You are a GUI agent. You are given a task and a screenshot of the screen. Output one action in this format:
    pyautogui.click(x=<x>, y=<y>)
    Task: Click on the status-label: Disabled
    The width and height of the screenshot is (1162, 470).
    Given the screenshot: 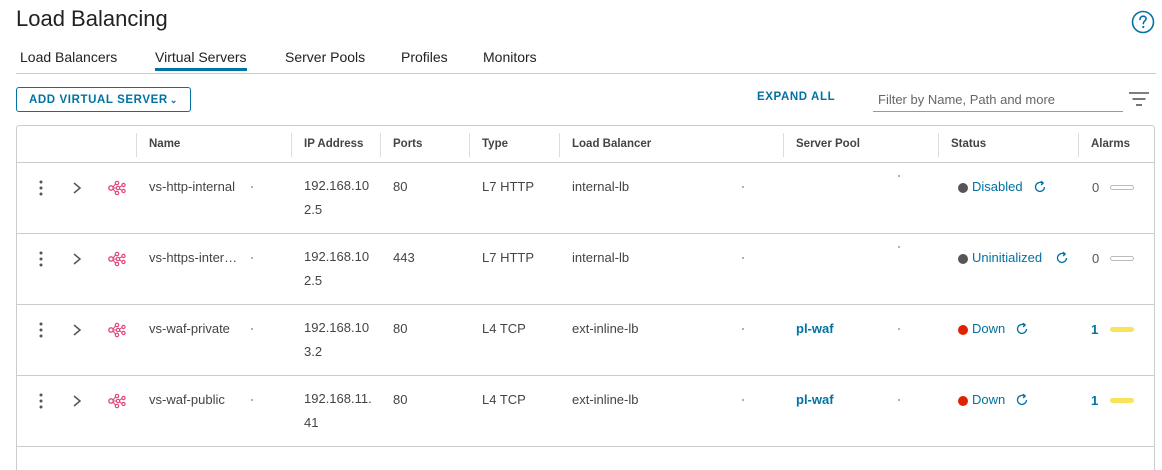 What is the action you would take?
    pyautogui.click(x=997, y=186)
    